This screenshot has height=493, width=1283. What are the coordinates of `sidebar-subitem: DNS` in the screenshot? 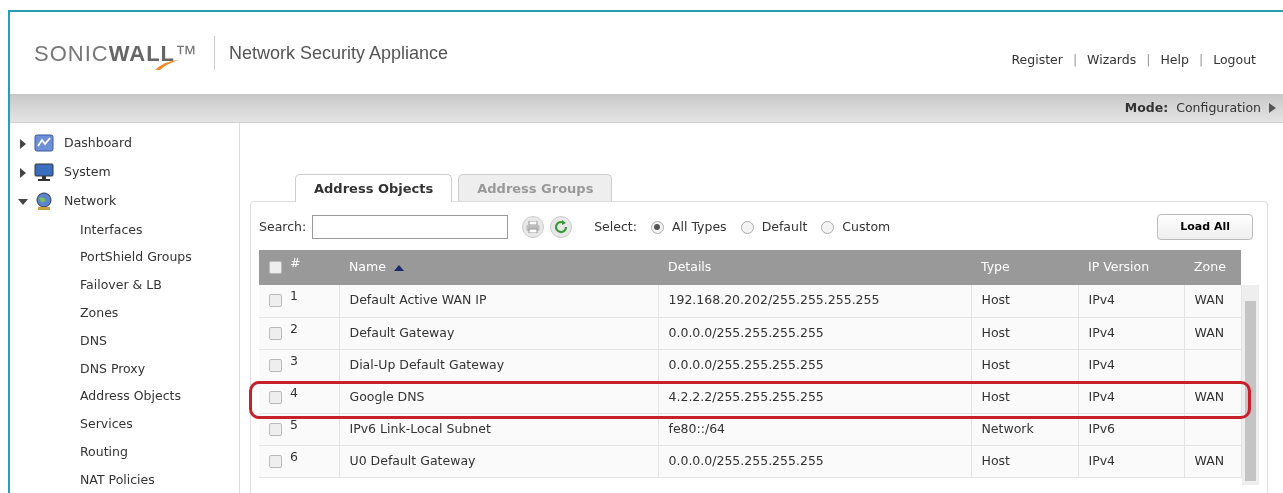 It's located at (93, 341).